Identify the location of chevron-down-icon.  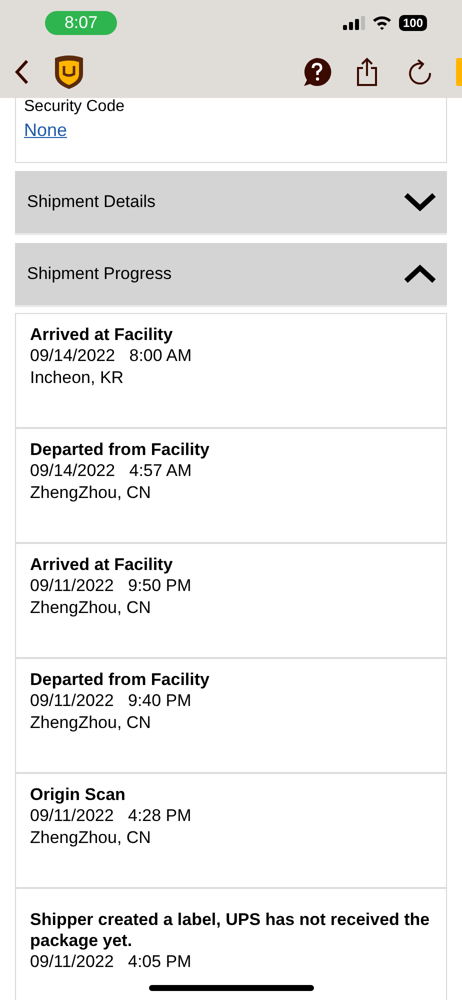
(420, 202).